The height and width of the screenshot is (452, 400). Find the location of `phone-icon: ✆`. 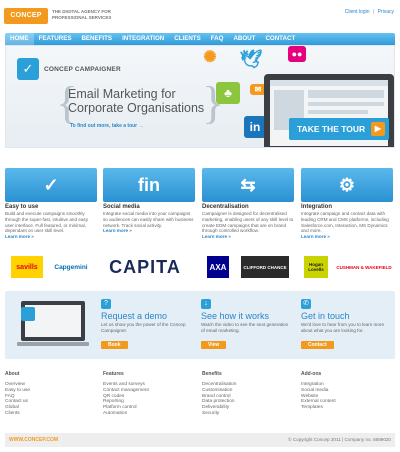

phone-icon: ✆ is located at coordinates (306, 304).